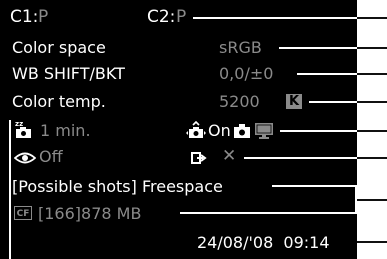  What do you see at coordinates (372, 200) in the screenshot?
I see `brace-pointer-line` at bounding box center [372, 200].